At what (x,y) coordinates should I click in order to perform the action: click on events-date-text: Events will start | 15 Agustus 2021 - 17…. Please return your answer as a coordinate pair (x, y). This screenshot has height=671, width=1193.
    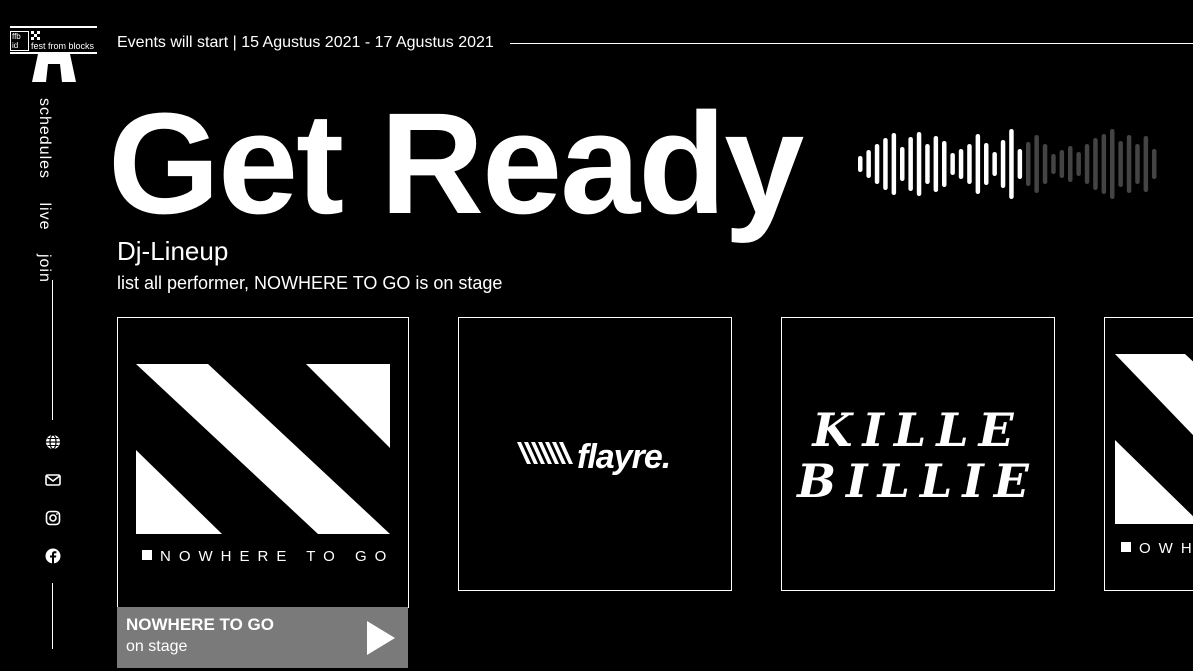
    Looking at the image, I should click on (305, 42).